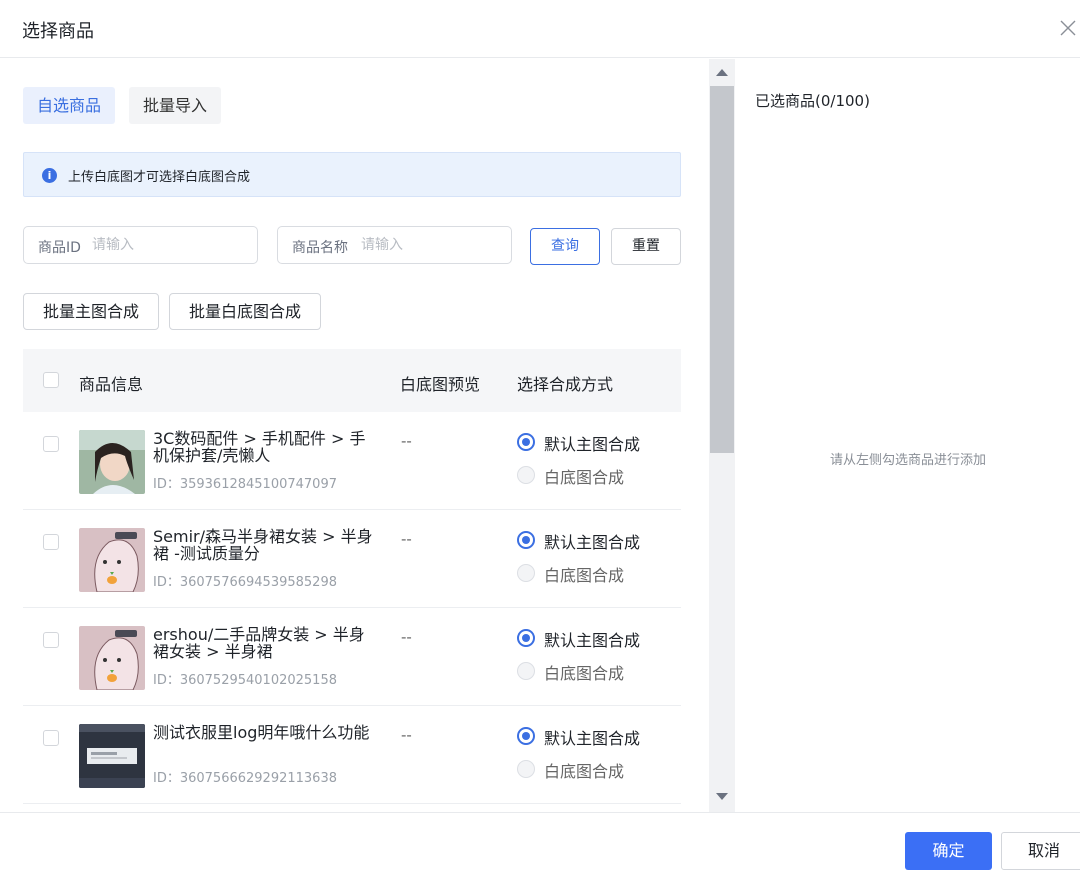  I want to click on selected-count-title: 已选商品(0/100), so click(812, 101).